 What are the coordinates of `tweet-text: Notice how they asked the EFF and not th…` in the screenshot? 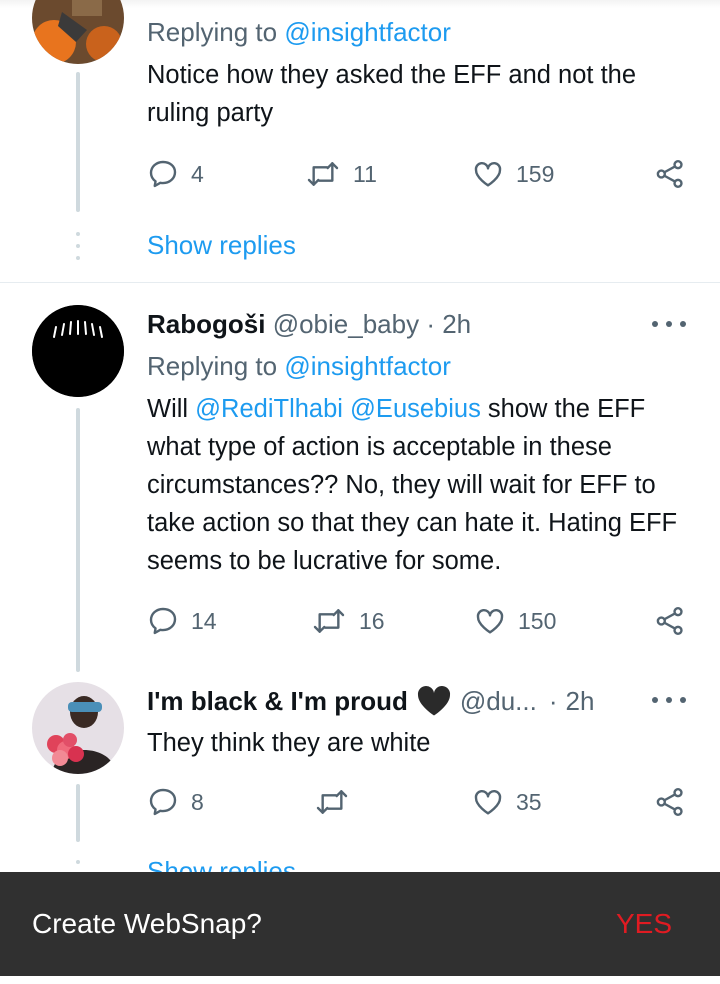 It's located at (392, 94).